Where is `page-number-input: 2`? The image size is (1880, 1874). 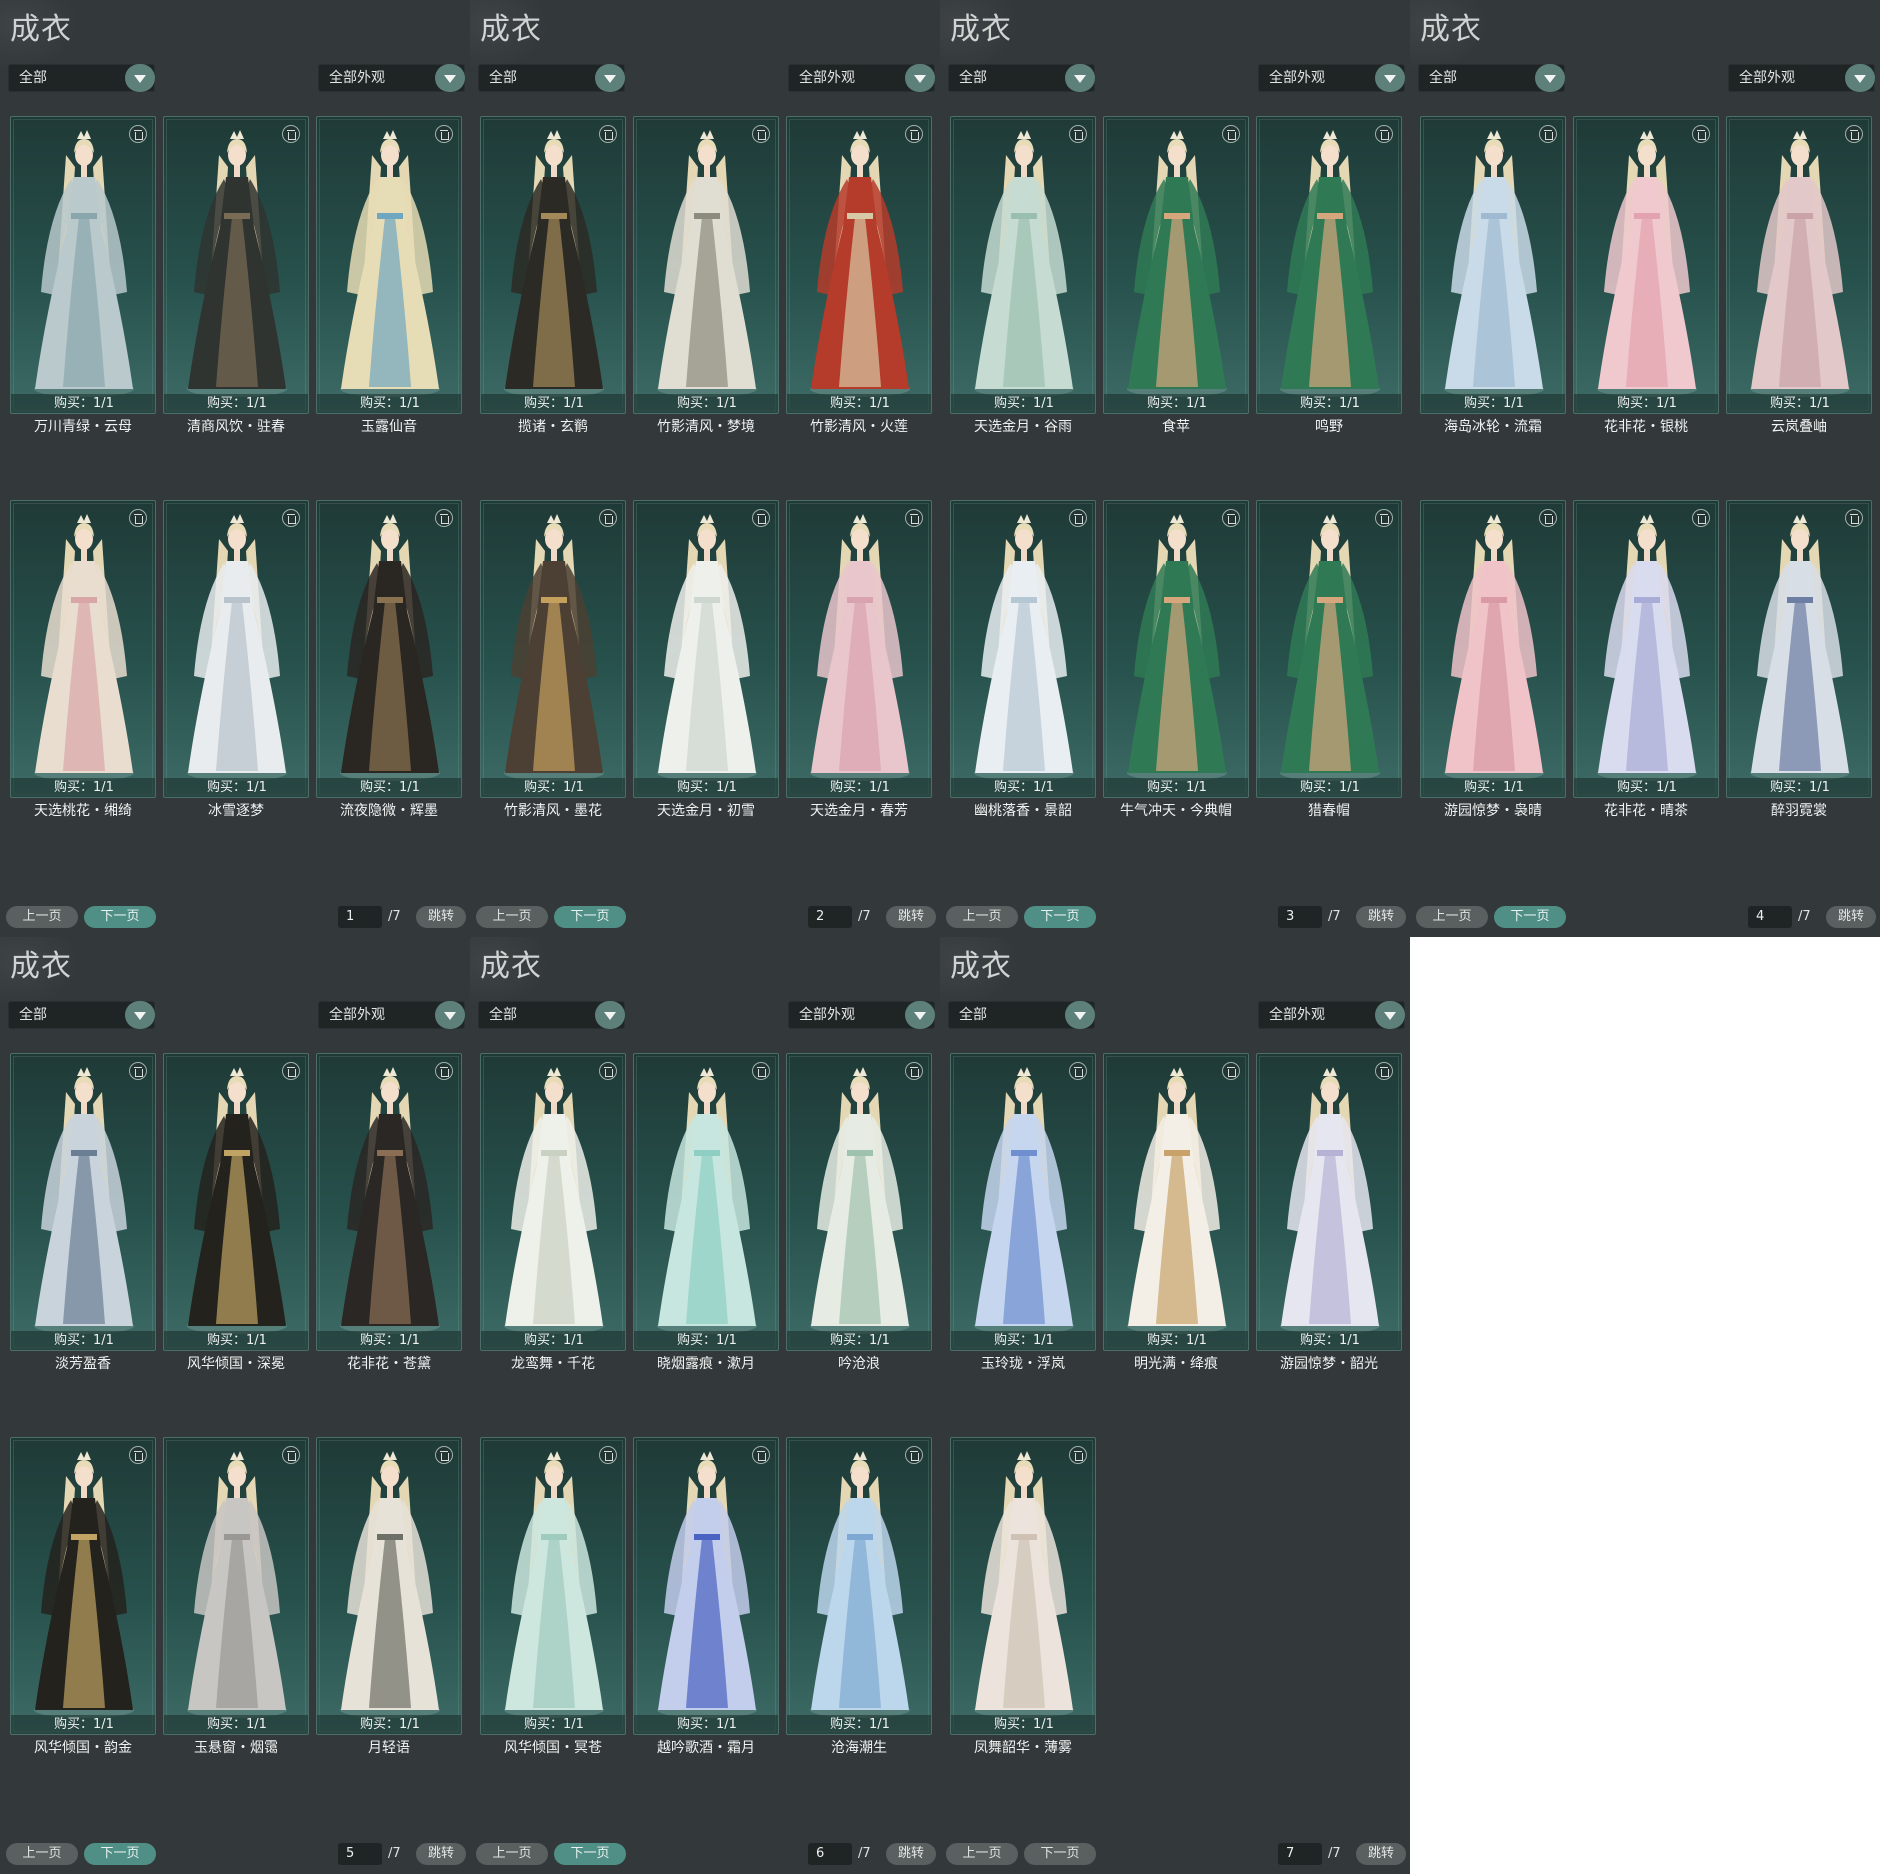
page-number-input: 2 is located at coordinates (830, 917).